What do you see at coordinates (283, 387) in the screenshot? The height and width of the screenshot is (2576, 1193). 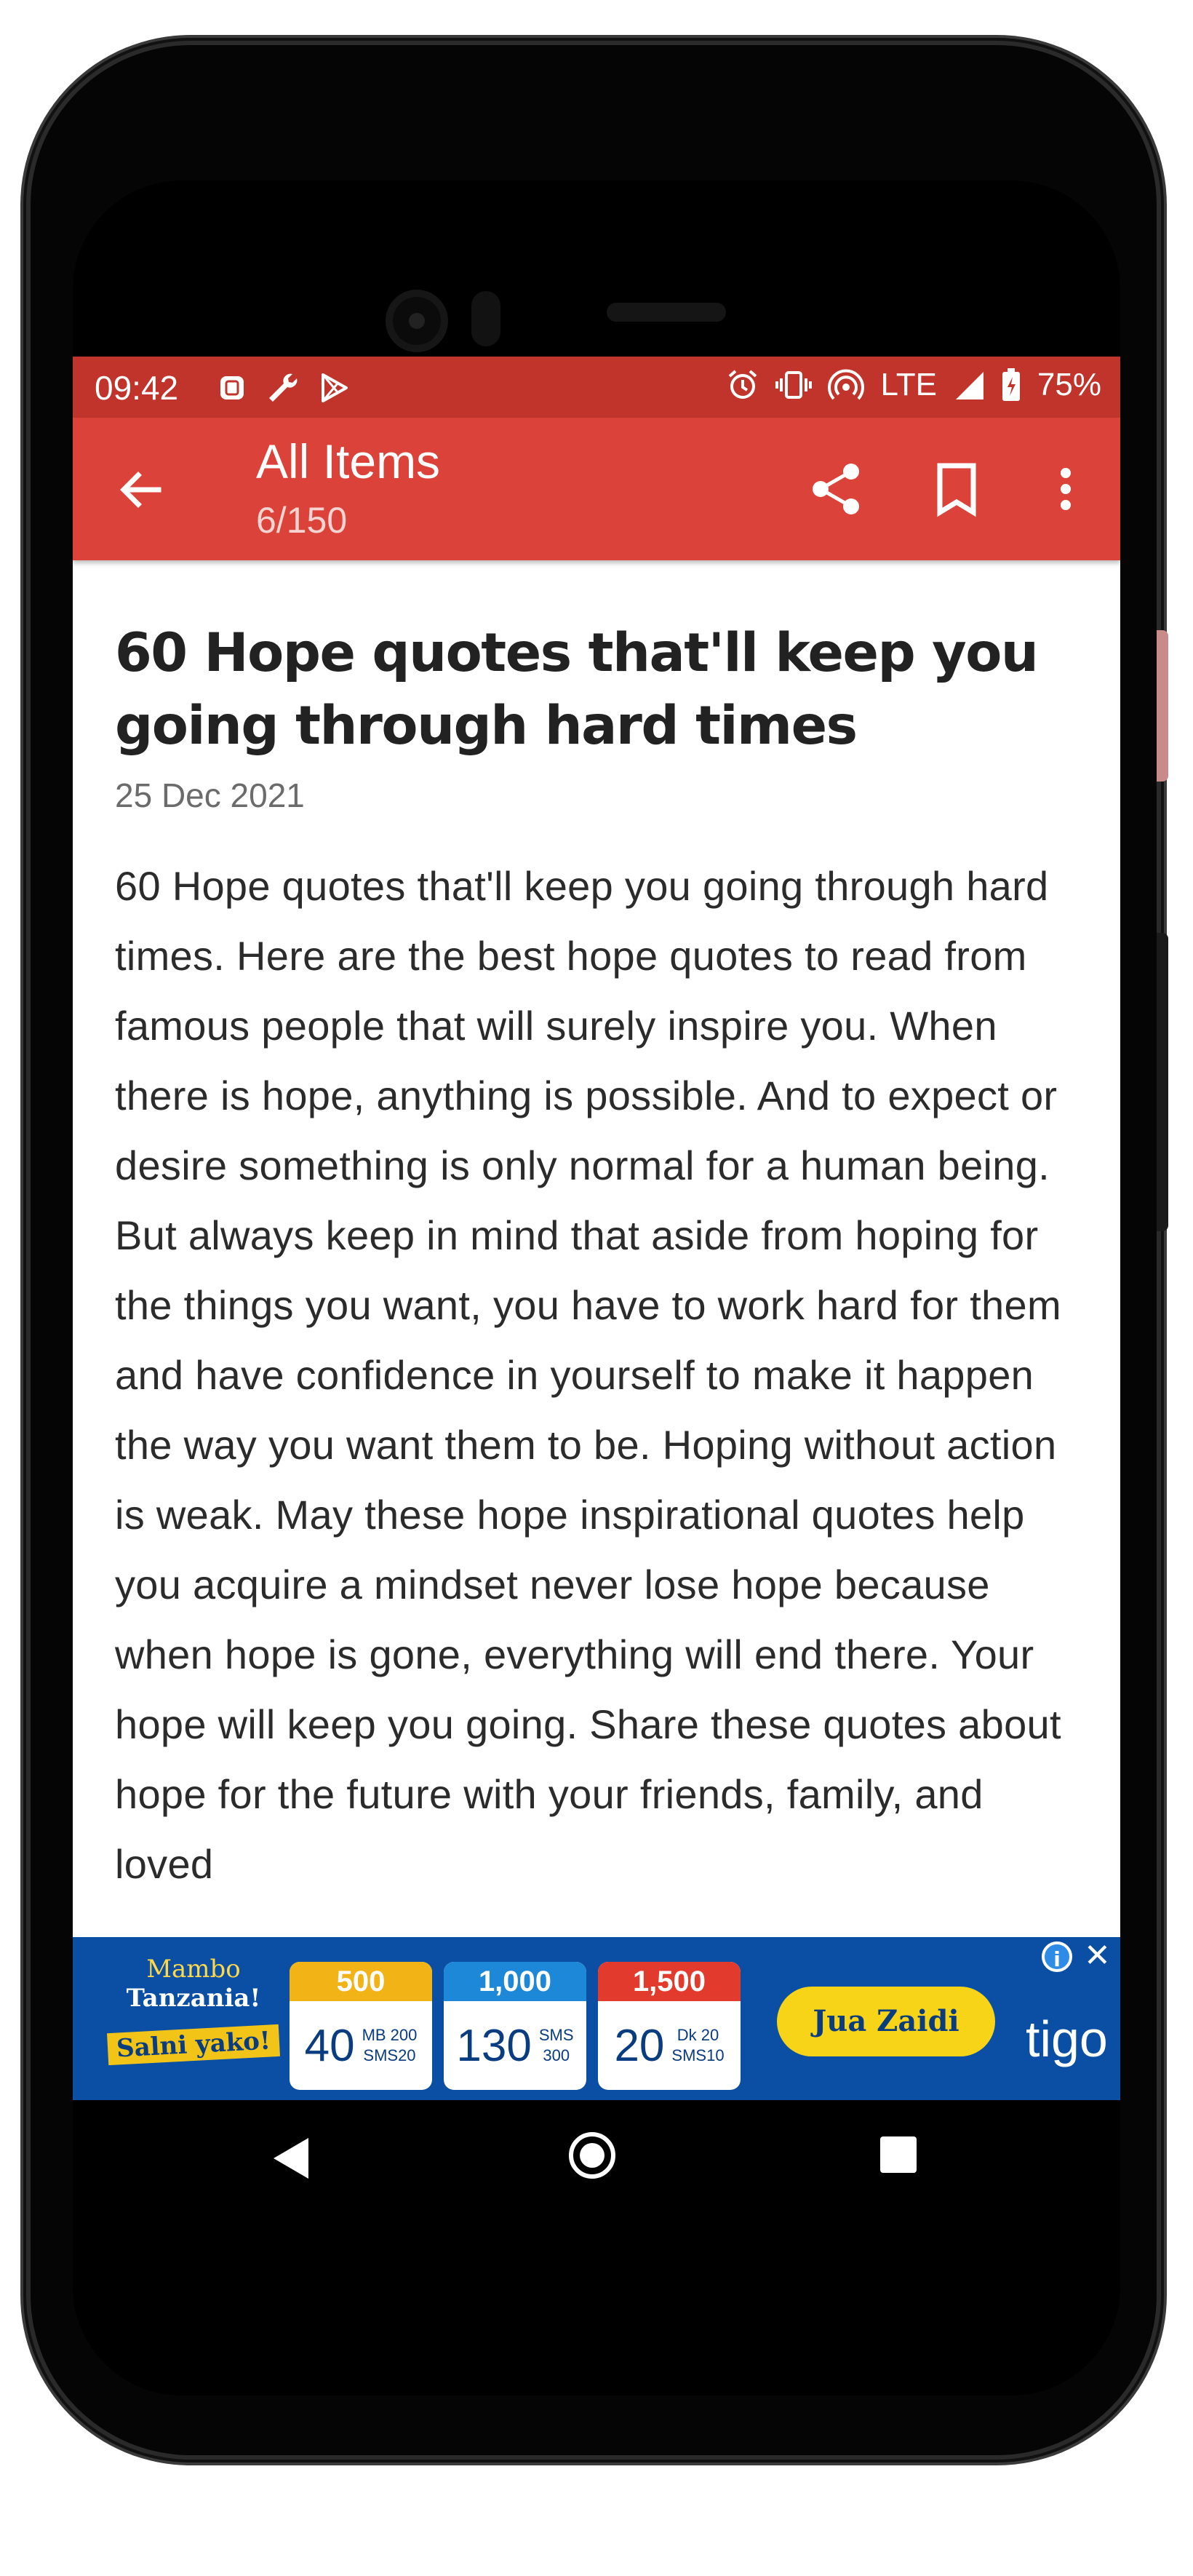 I see `wrench-icon` at bounding box center [283, 387].